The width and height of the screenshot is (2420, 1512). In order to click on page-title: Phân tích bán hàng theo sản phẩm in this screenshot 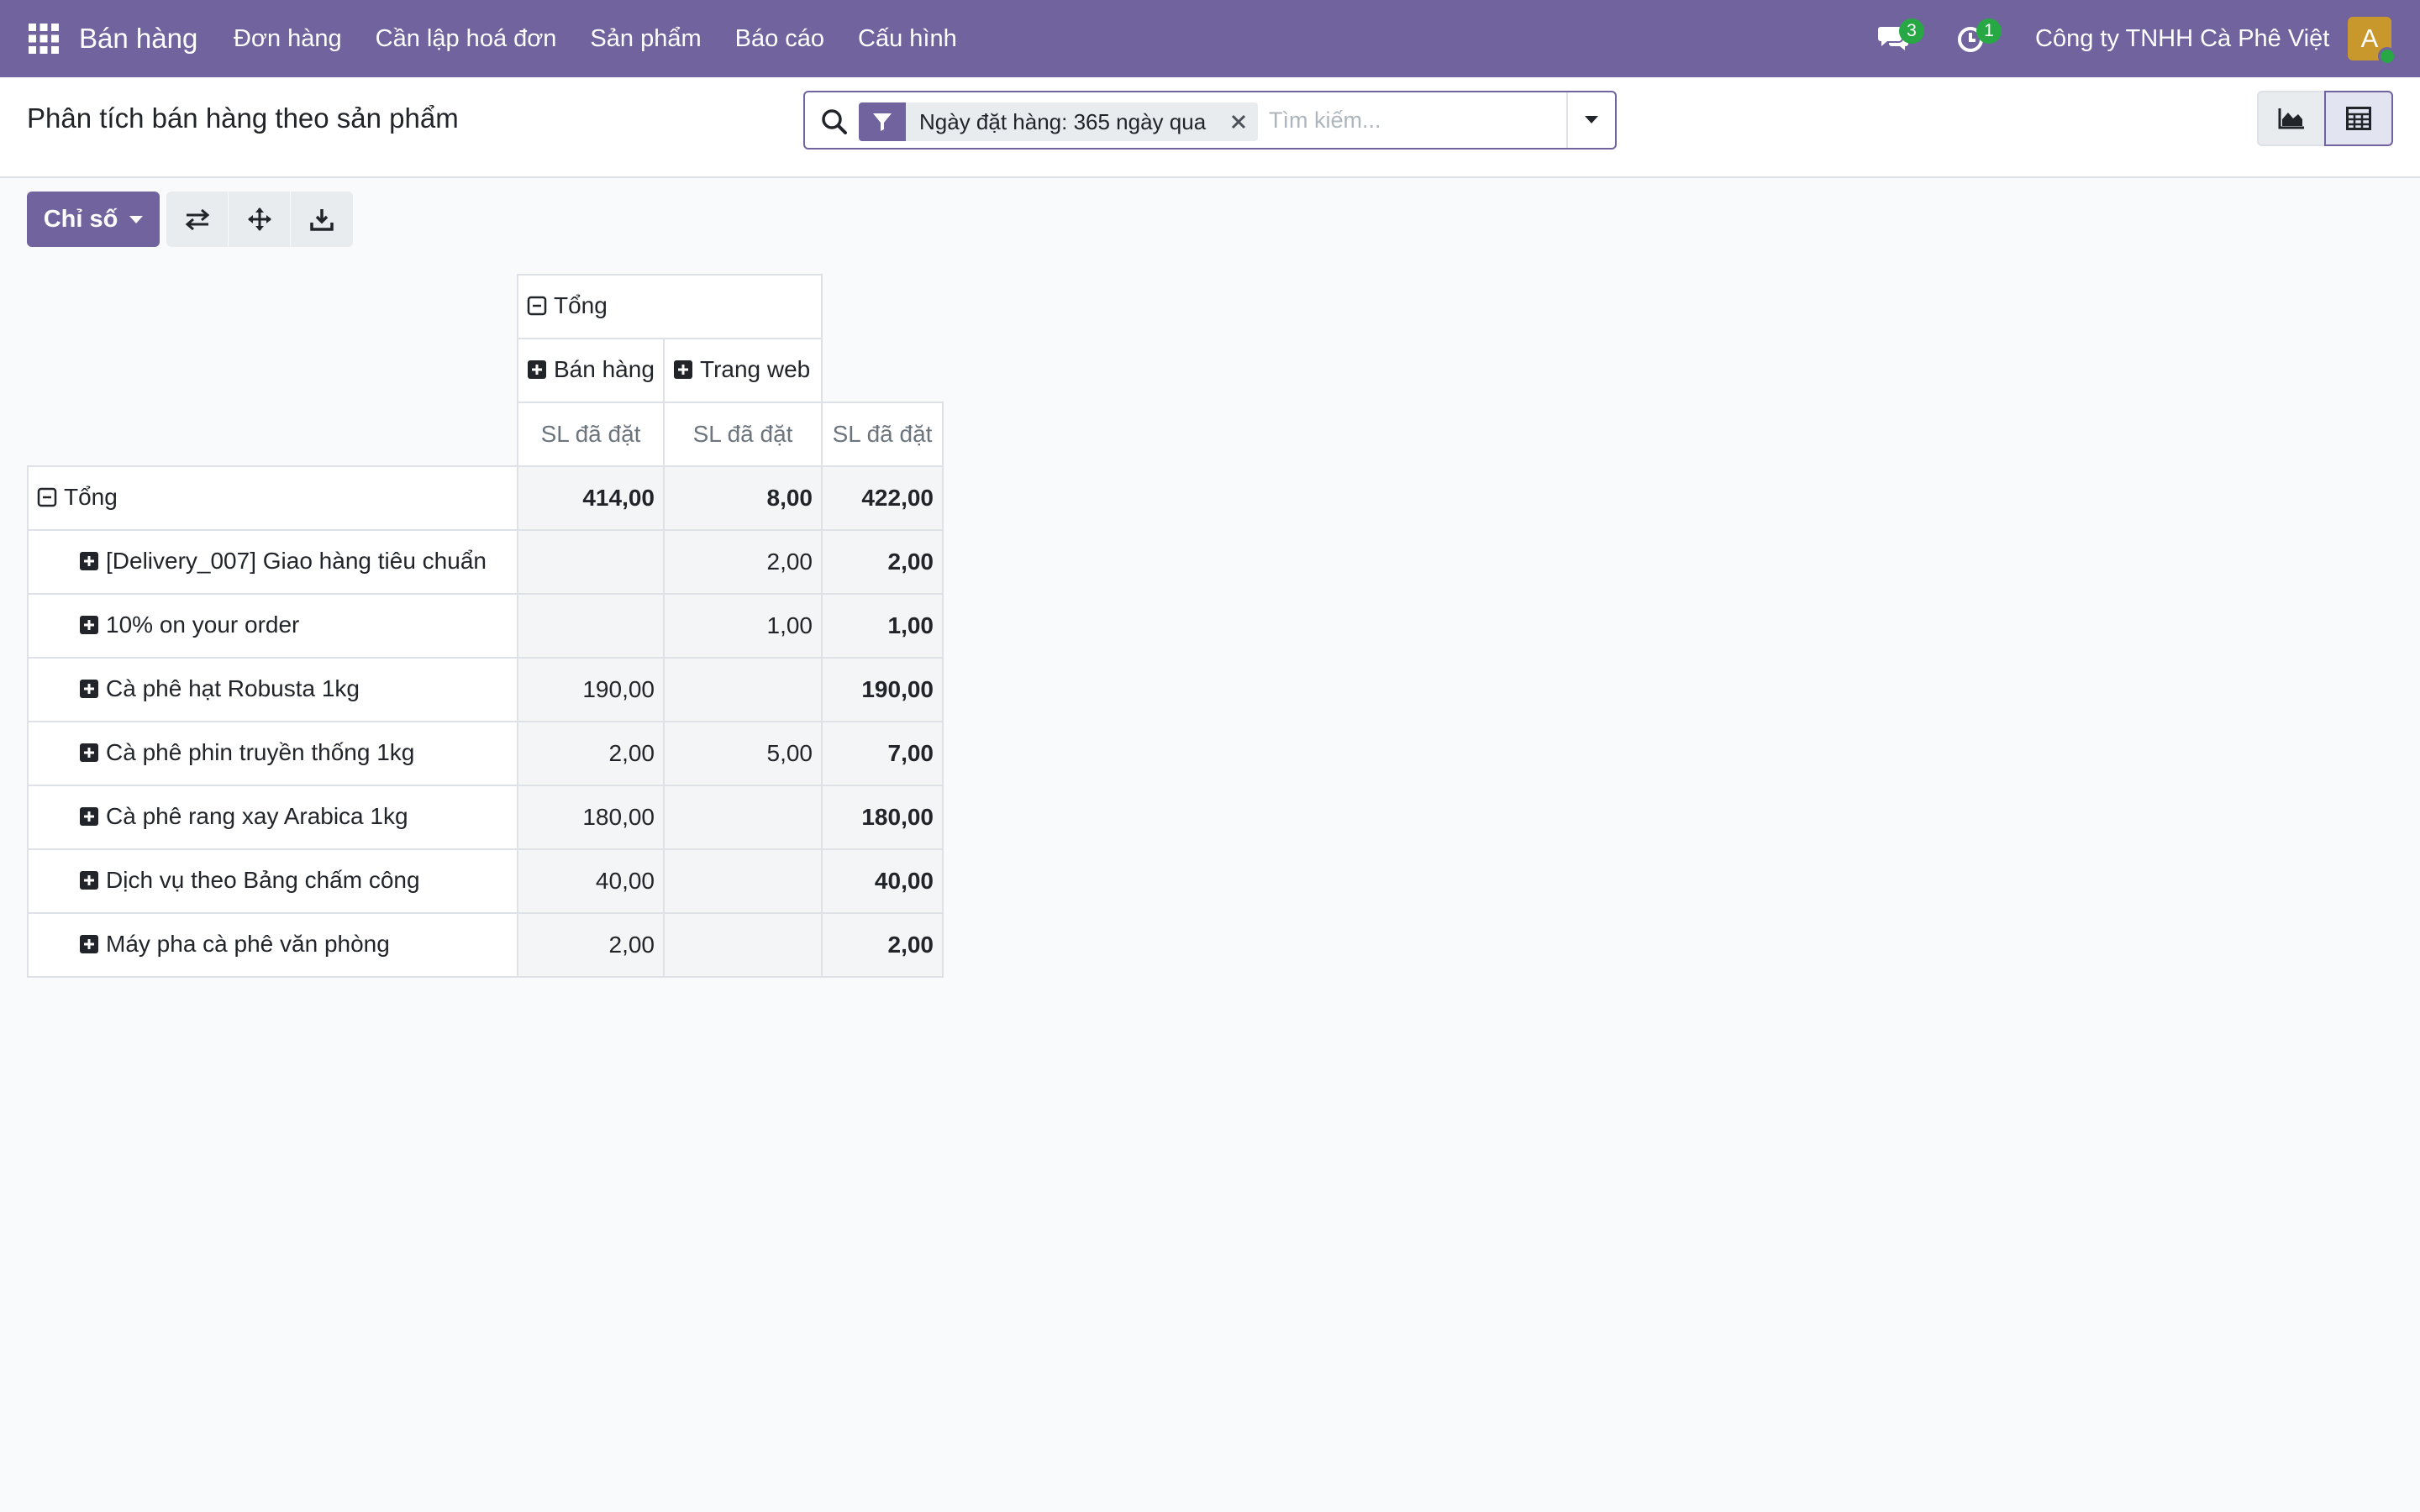, I will do `click(243, 118)`.